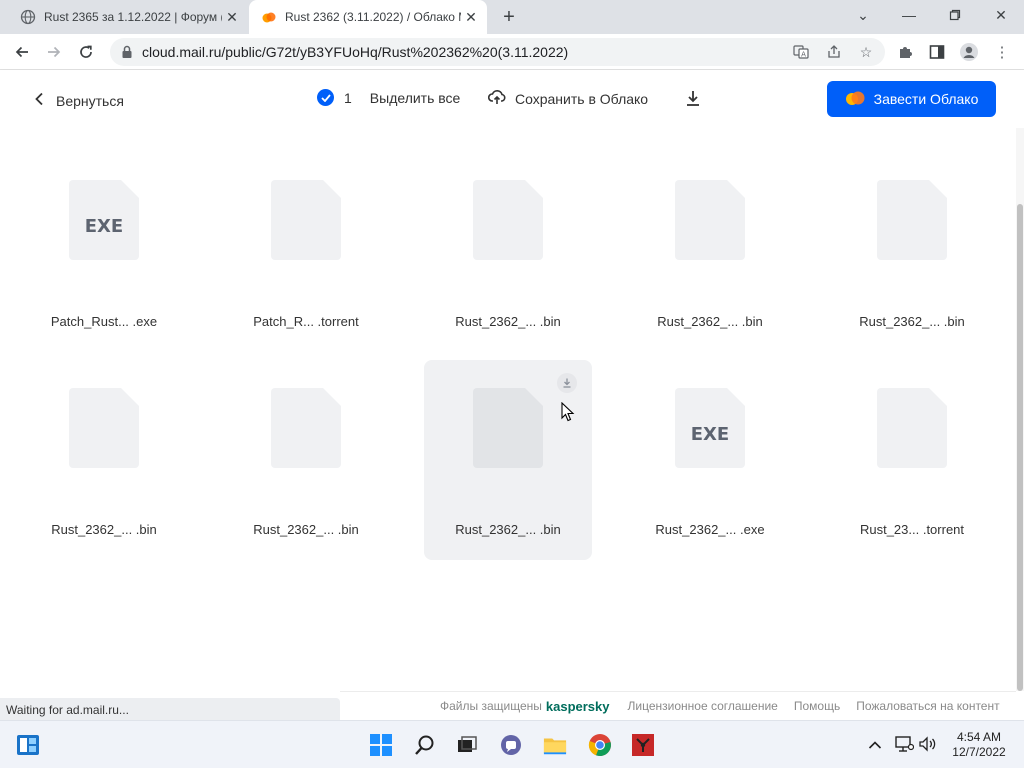 This screenshot has width=1024, height=768. What do you see at coordinates (28, 745) in the screenshot?
I see `widgets-icon` at bounding box center [28, 745].